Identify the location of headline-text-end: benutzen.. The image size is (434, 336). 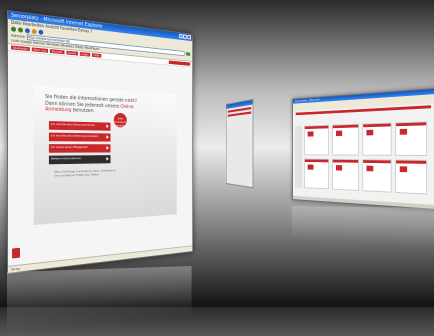
(83, 110).